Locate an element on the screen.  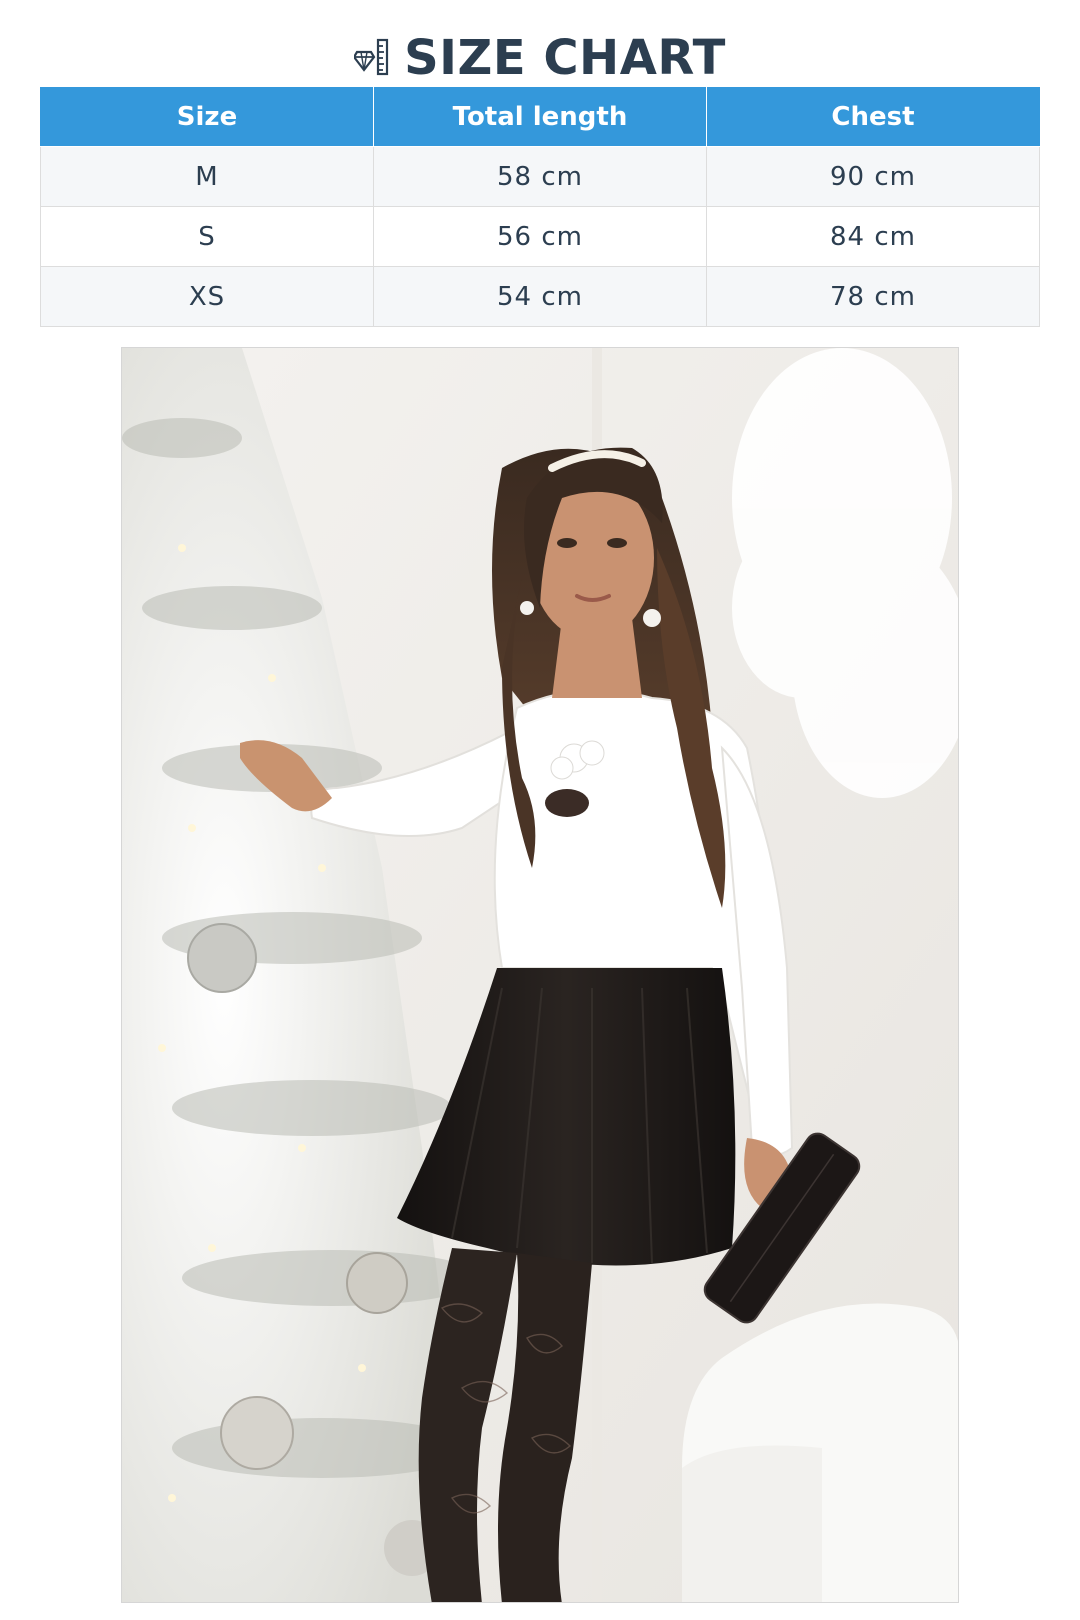
cell-total-length: 56 cm is located at coordinates (540, 236).